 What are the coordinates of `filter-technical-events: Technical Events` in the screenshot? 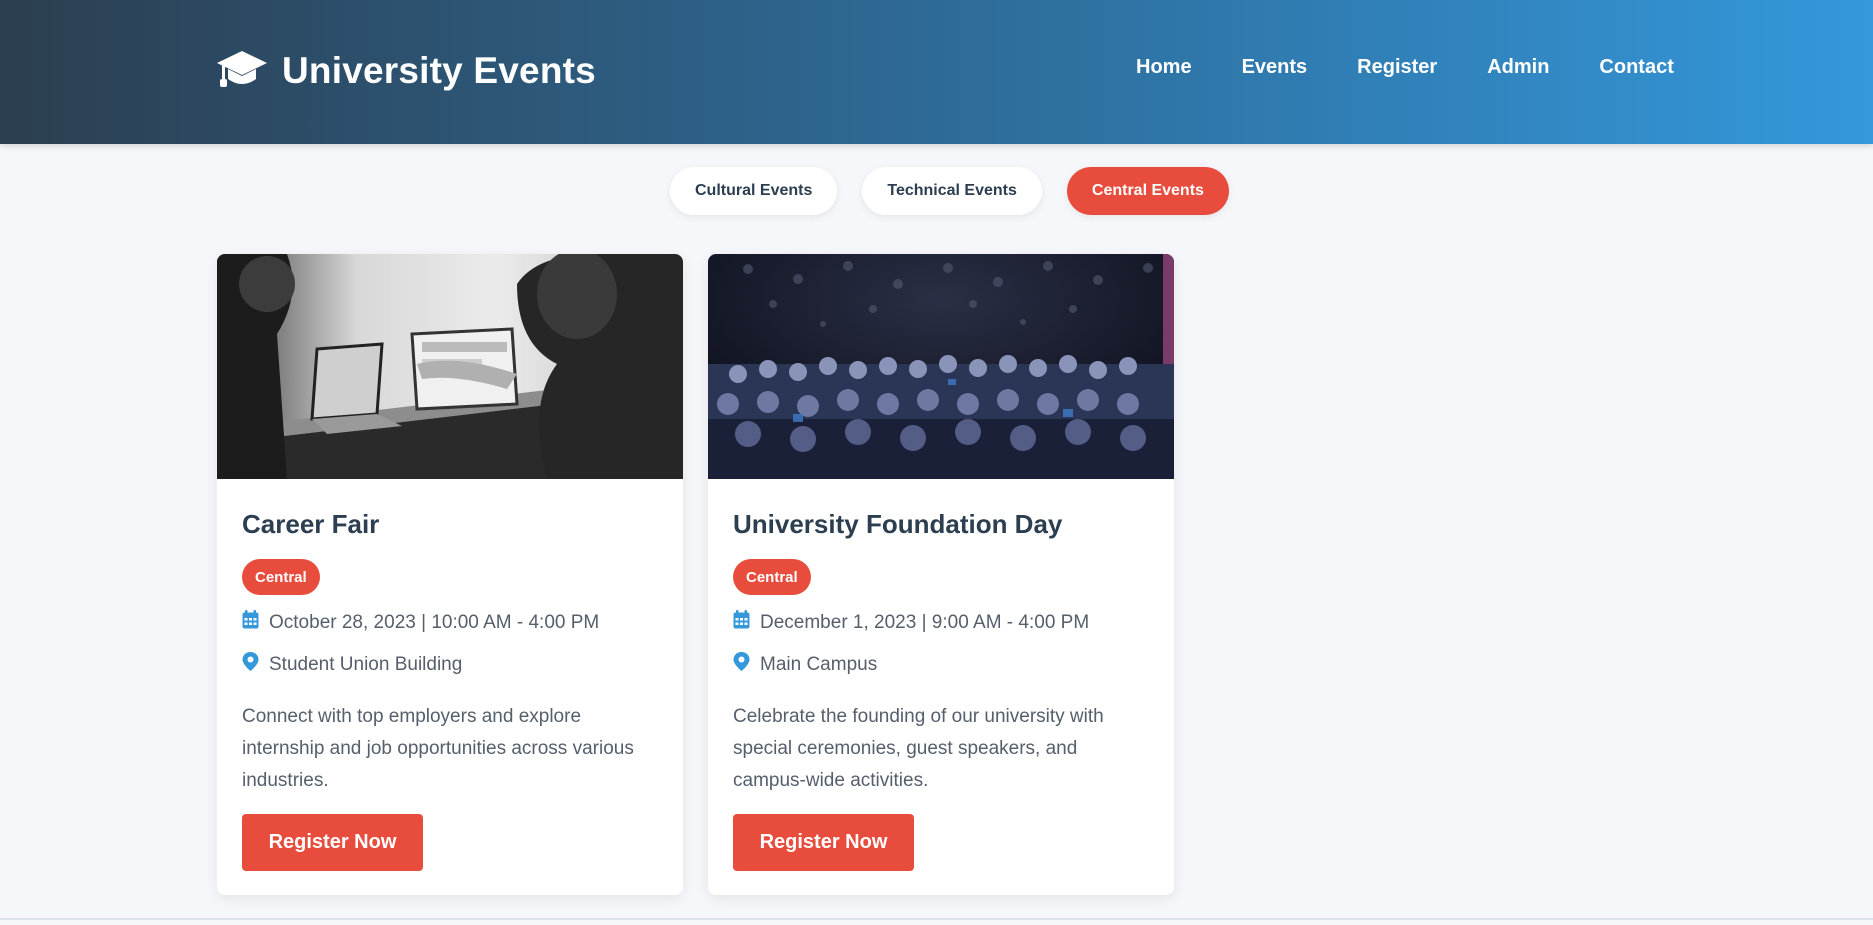 It's located at (952, 191).